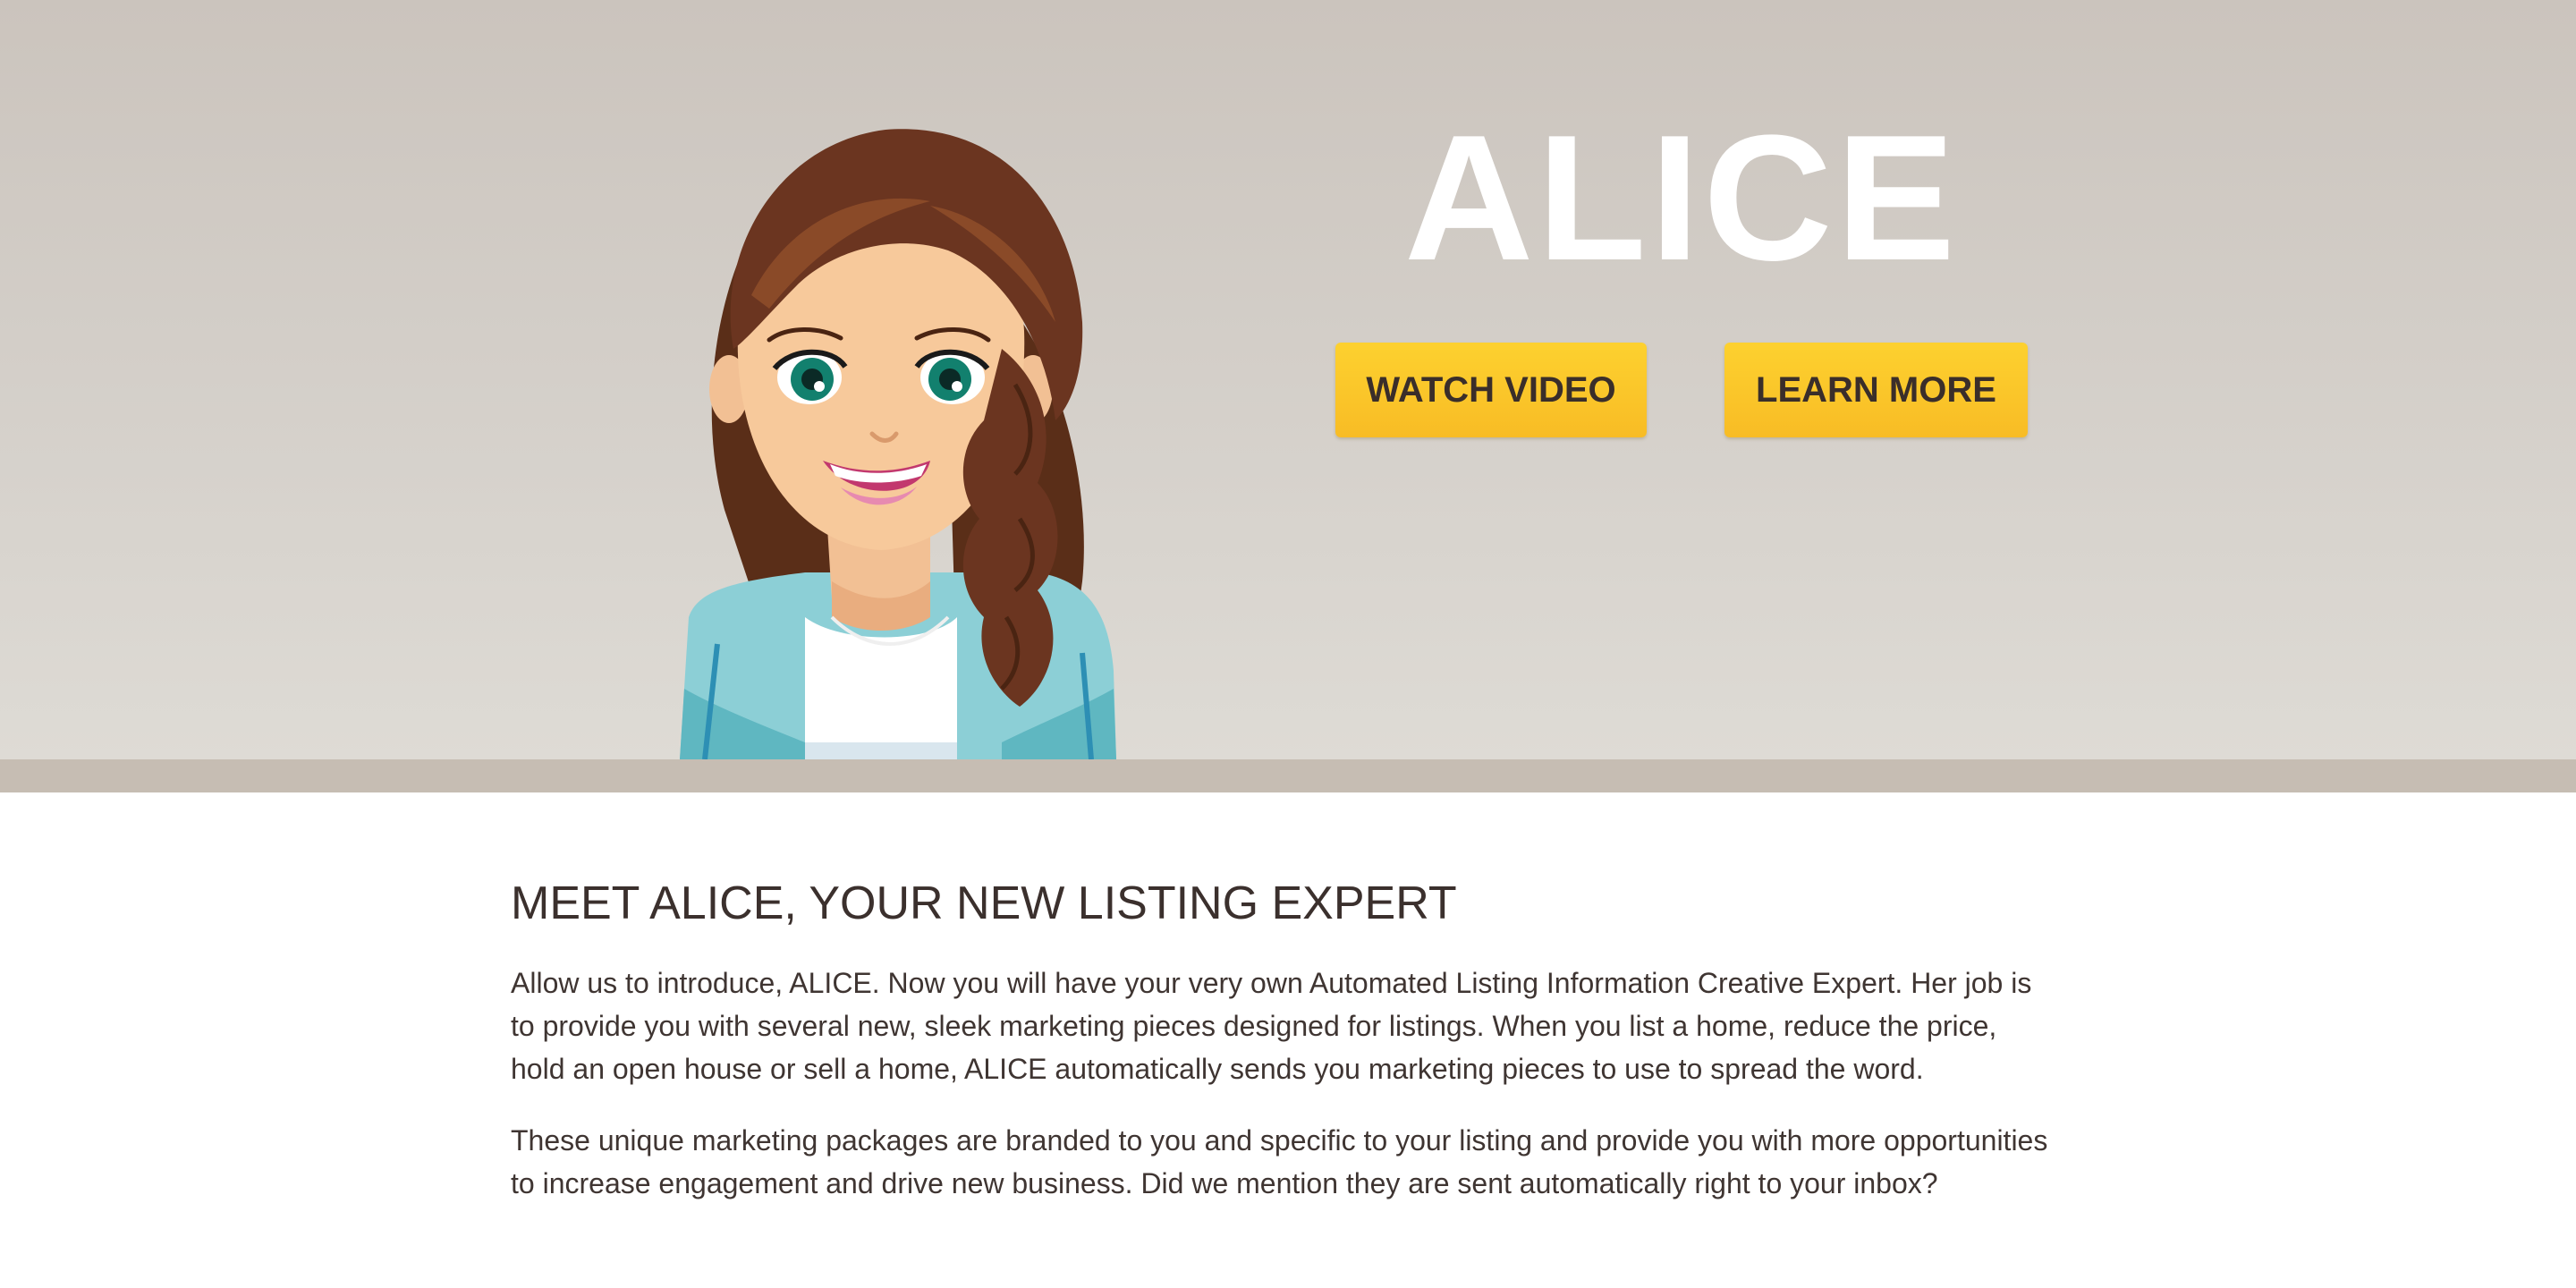 This screenshot has height=1288, width=2576. What do you see at coordinates (1681, 198) in the screenshot?
I see `hero-title: ALICE` at bounding box center [1681, 198].